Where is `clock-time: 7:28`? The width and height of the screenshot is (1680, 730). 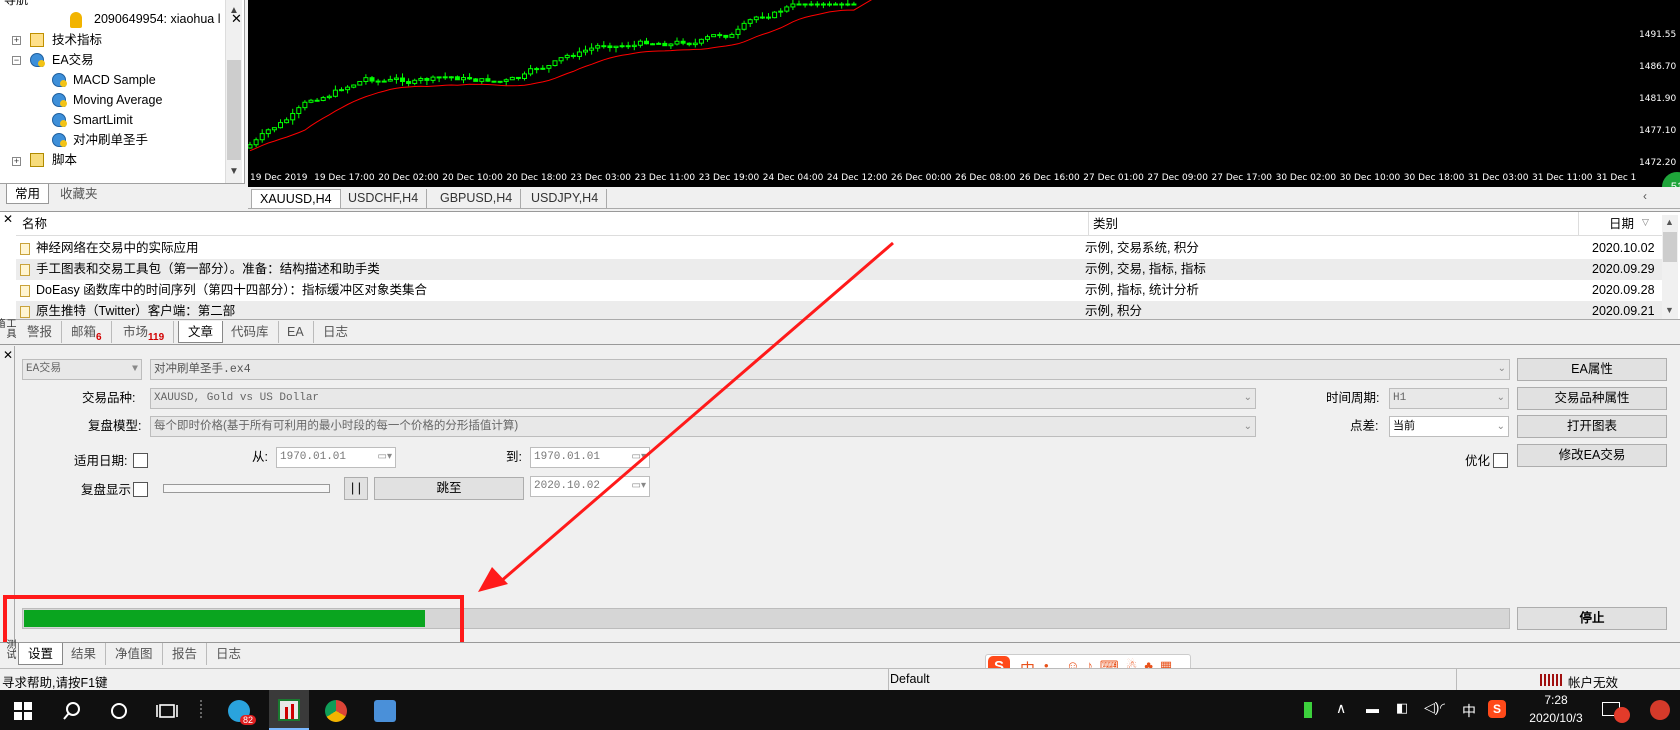 clock-time: 7:28 is located at coordinates (1556, 700).